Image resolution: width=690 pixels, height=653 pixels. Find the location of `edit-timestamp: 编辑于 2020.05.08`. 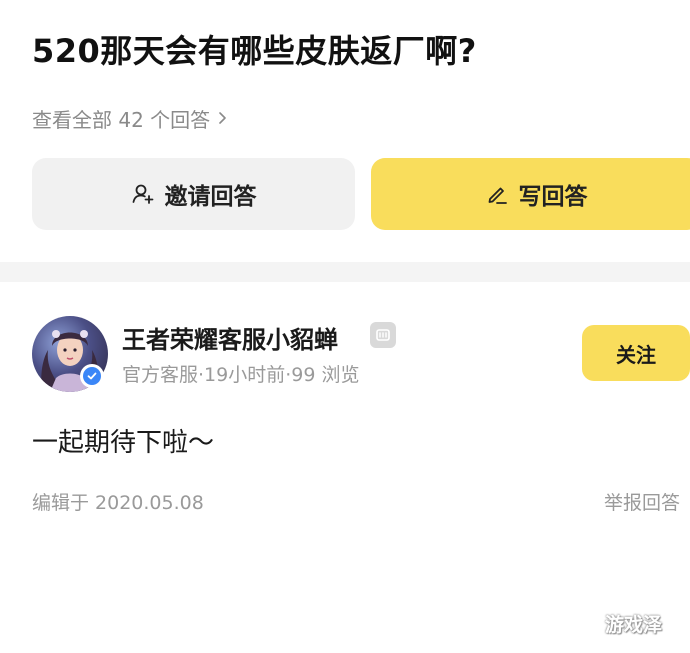

edit-timestamp: 编辑于 2020.05.08 is located at coordinates (118, 503).